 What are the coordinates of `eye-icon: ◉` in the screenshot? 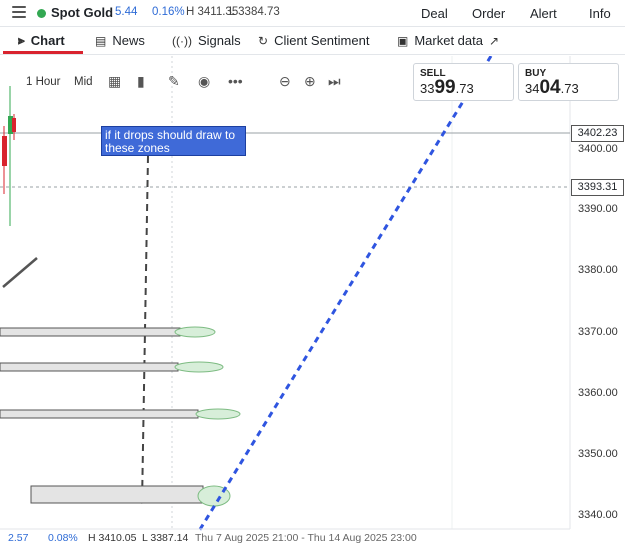 It's located at (204, 81).